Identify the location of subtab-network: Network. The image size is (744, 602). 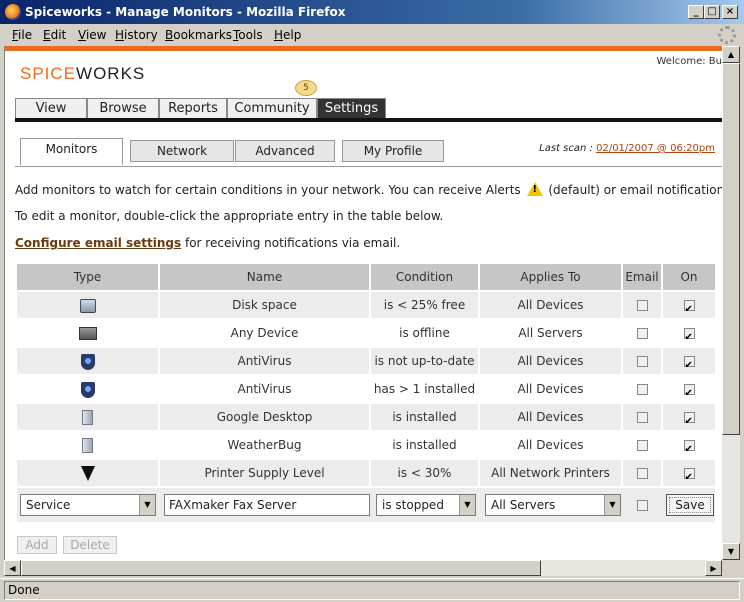
(182, 151).